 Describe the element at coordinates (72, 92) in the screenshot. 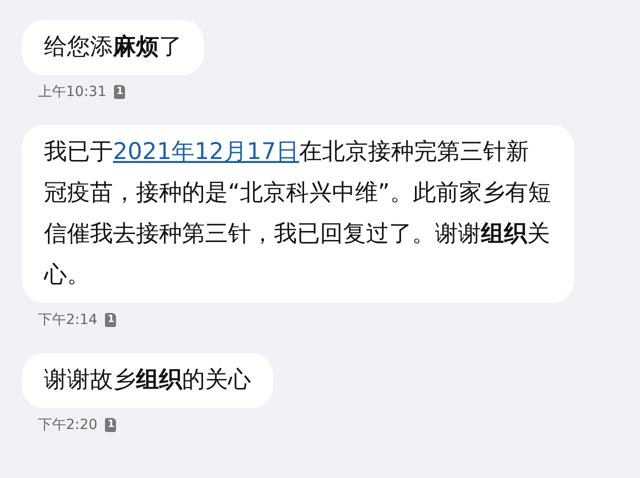

I see `message-time: 上午10:31` at that location.